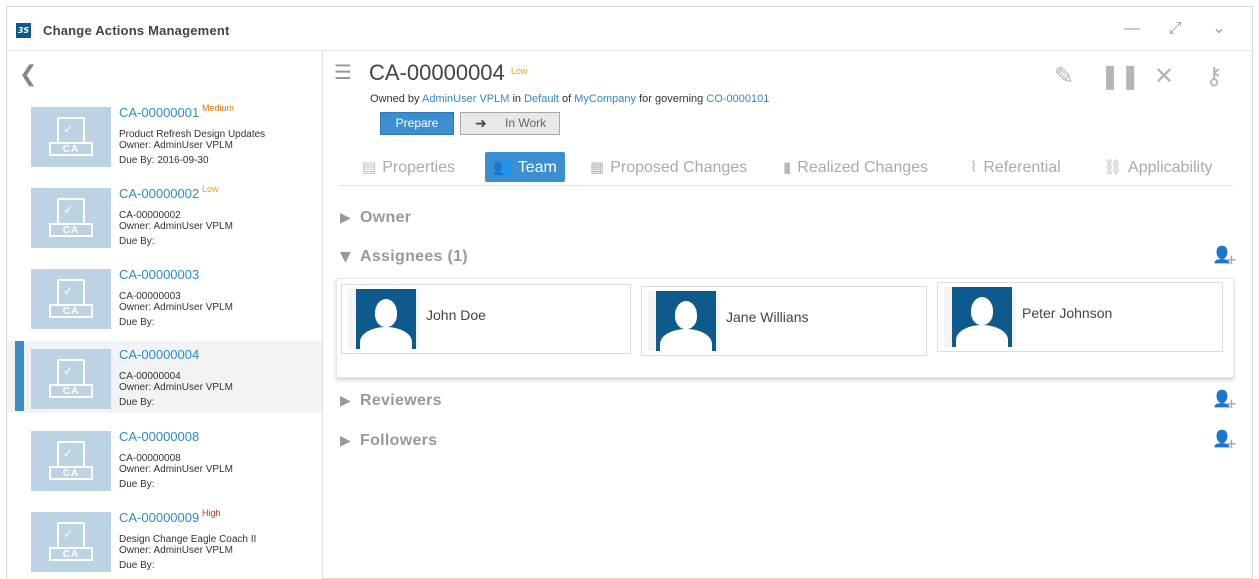  I want to click on priority-badge: Medium, so click(218, 108).